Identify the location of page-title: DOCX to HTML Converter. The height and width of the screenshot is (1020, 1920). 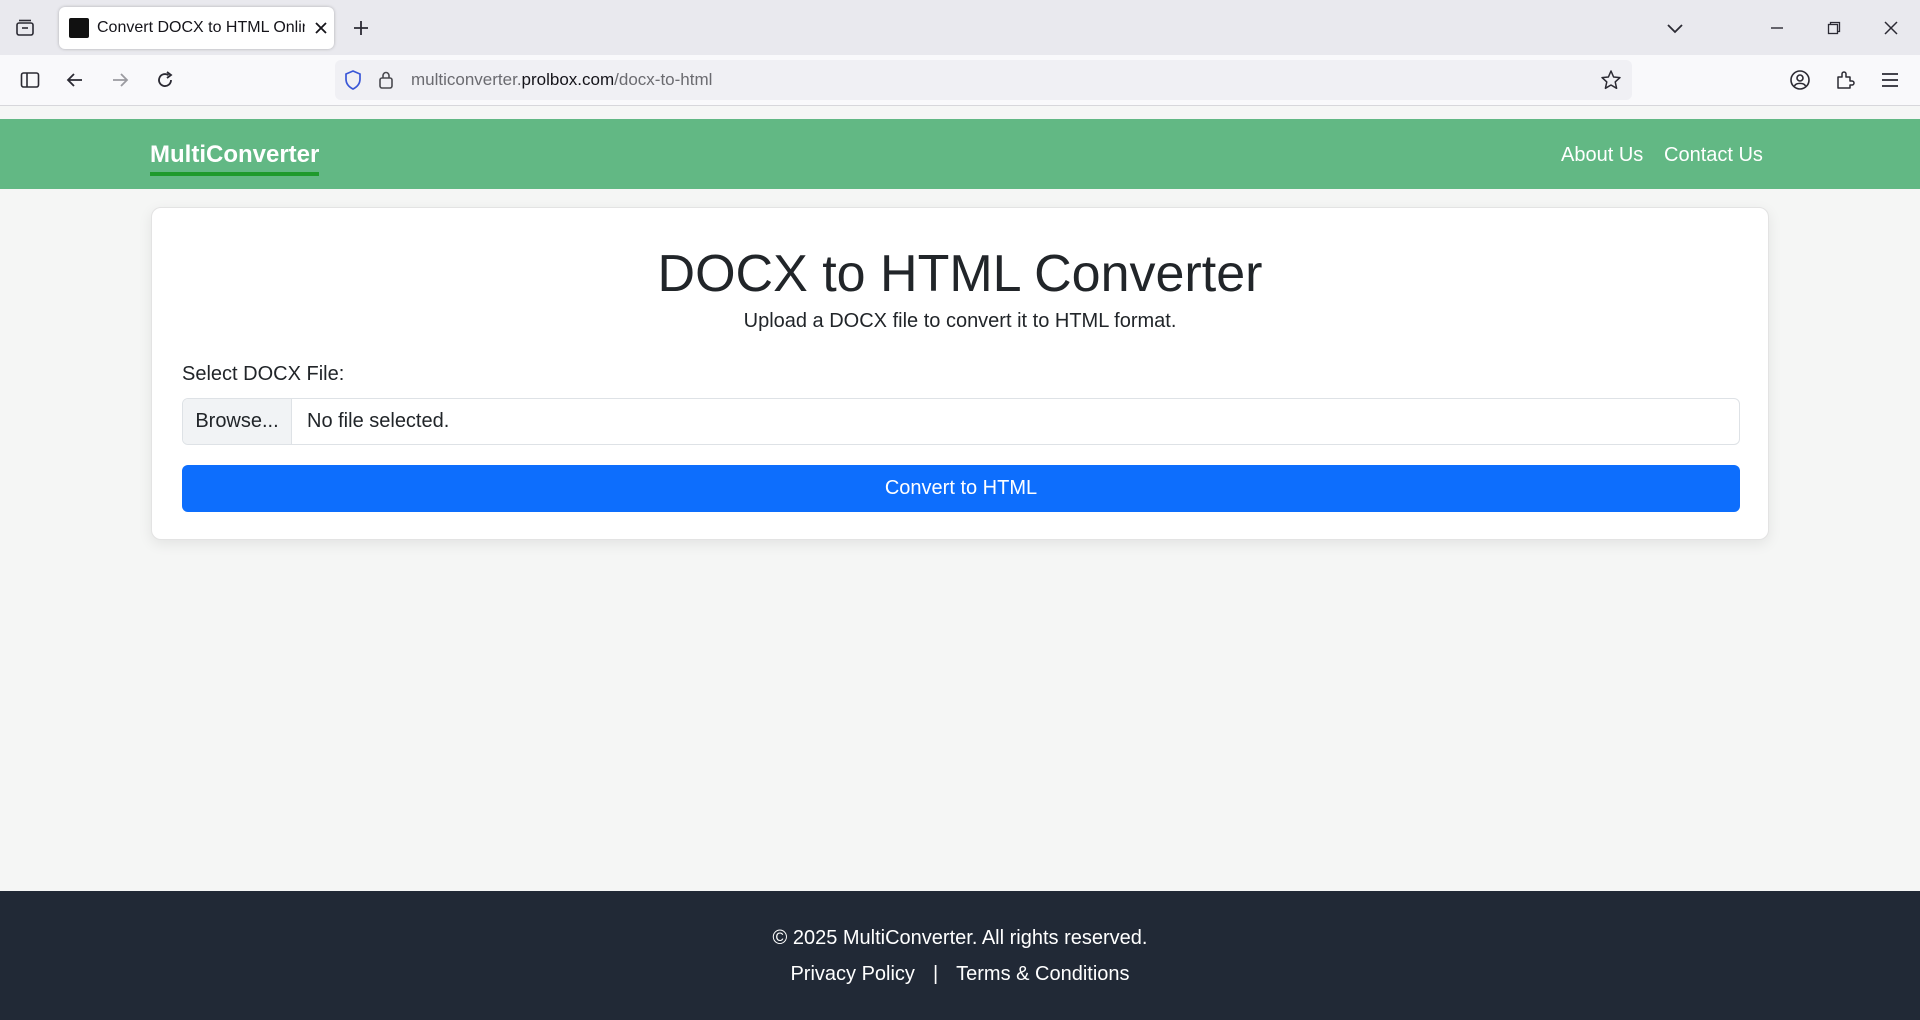
(960, 274).